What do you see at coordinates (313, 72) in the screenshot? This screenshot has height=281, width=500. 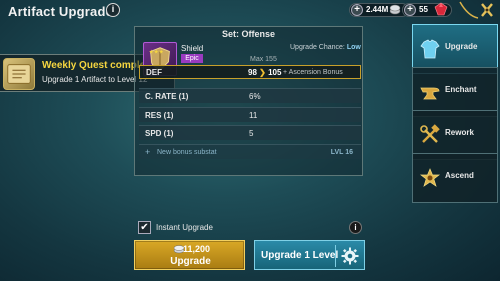 I see `ascension-bonus: + Ascension Bonus` at bounding box center [313, 72].